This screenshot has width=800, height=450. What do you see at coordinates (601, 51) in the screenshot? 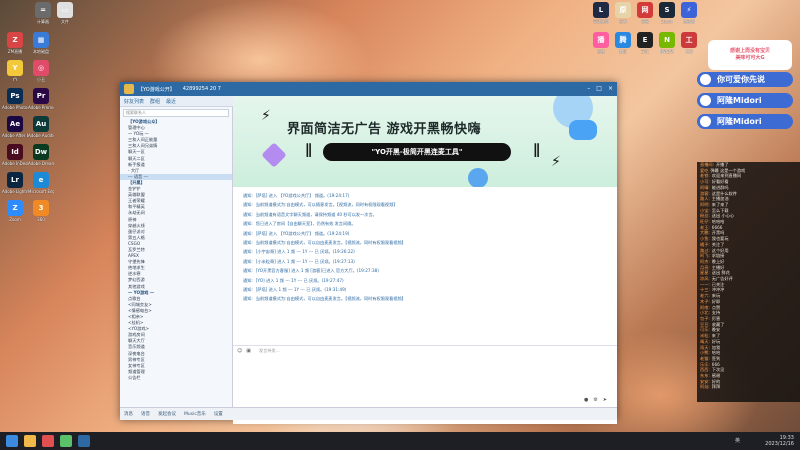
I see `desktop-icon-label: 直播` at bounding box center [601, 51].